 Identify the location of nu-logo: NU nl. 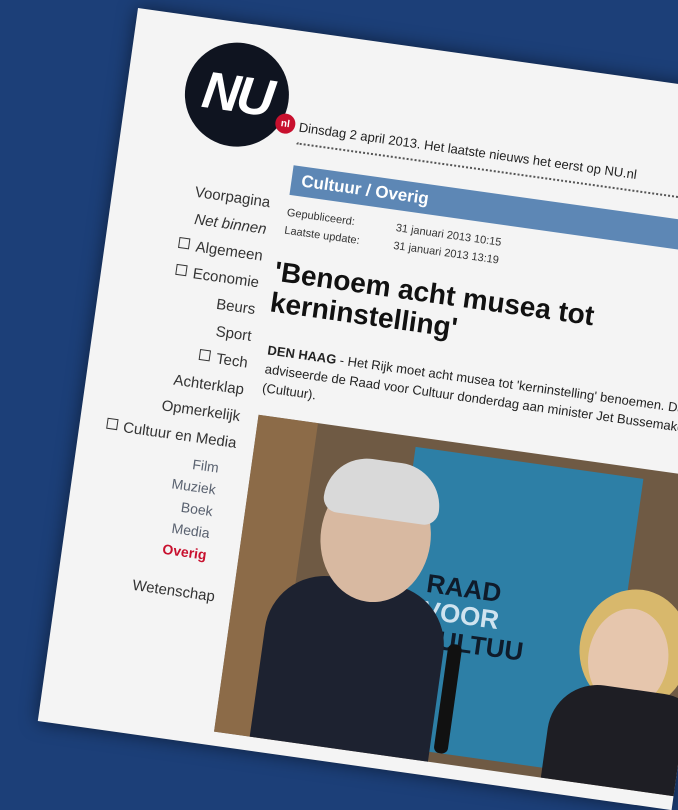
(237, 94).